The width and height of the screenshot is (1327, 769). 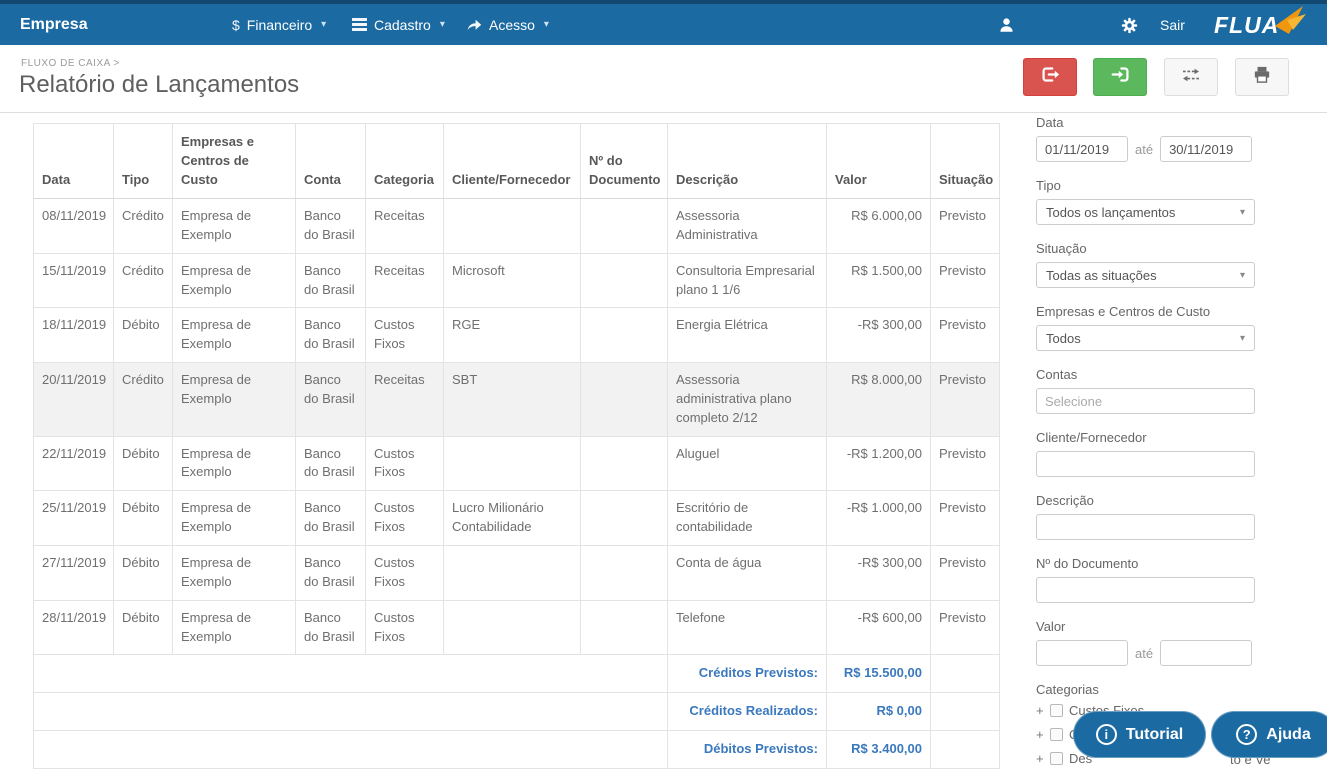 I want to click on flua-logo-plane-icon, so click(x=1290, y=23).